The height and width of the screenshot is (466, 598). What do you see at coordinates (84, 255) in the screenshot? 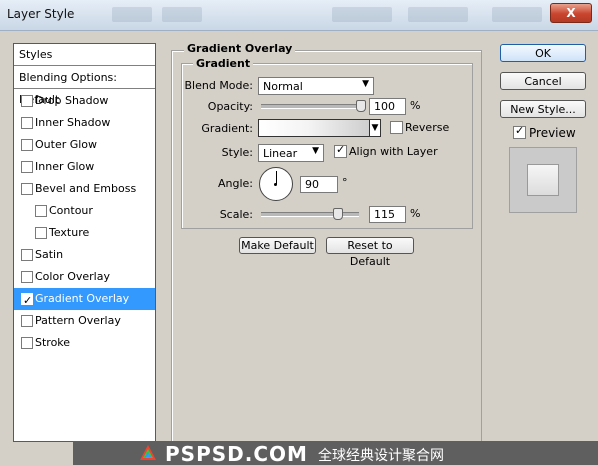
I see `style-item-satin: Satin` at bounding box center [84, 255].